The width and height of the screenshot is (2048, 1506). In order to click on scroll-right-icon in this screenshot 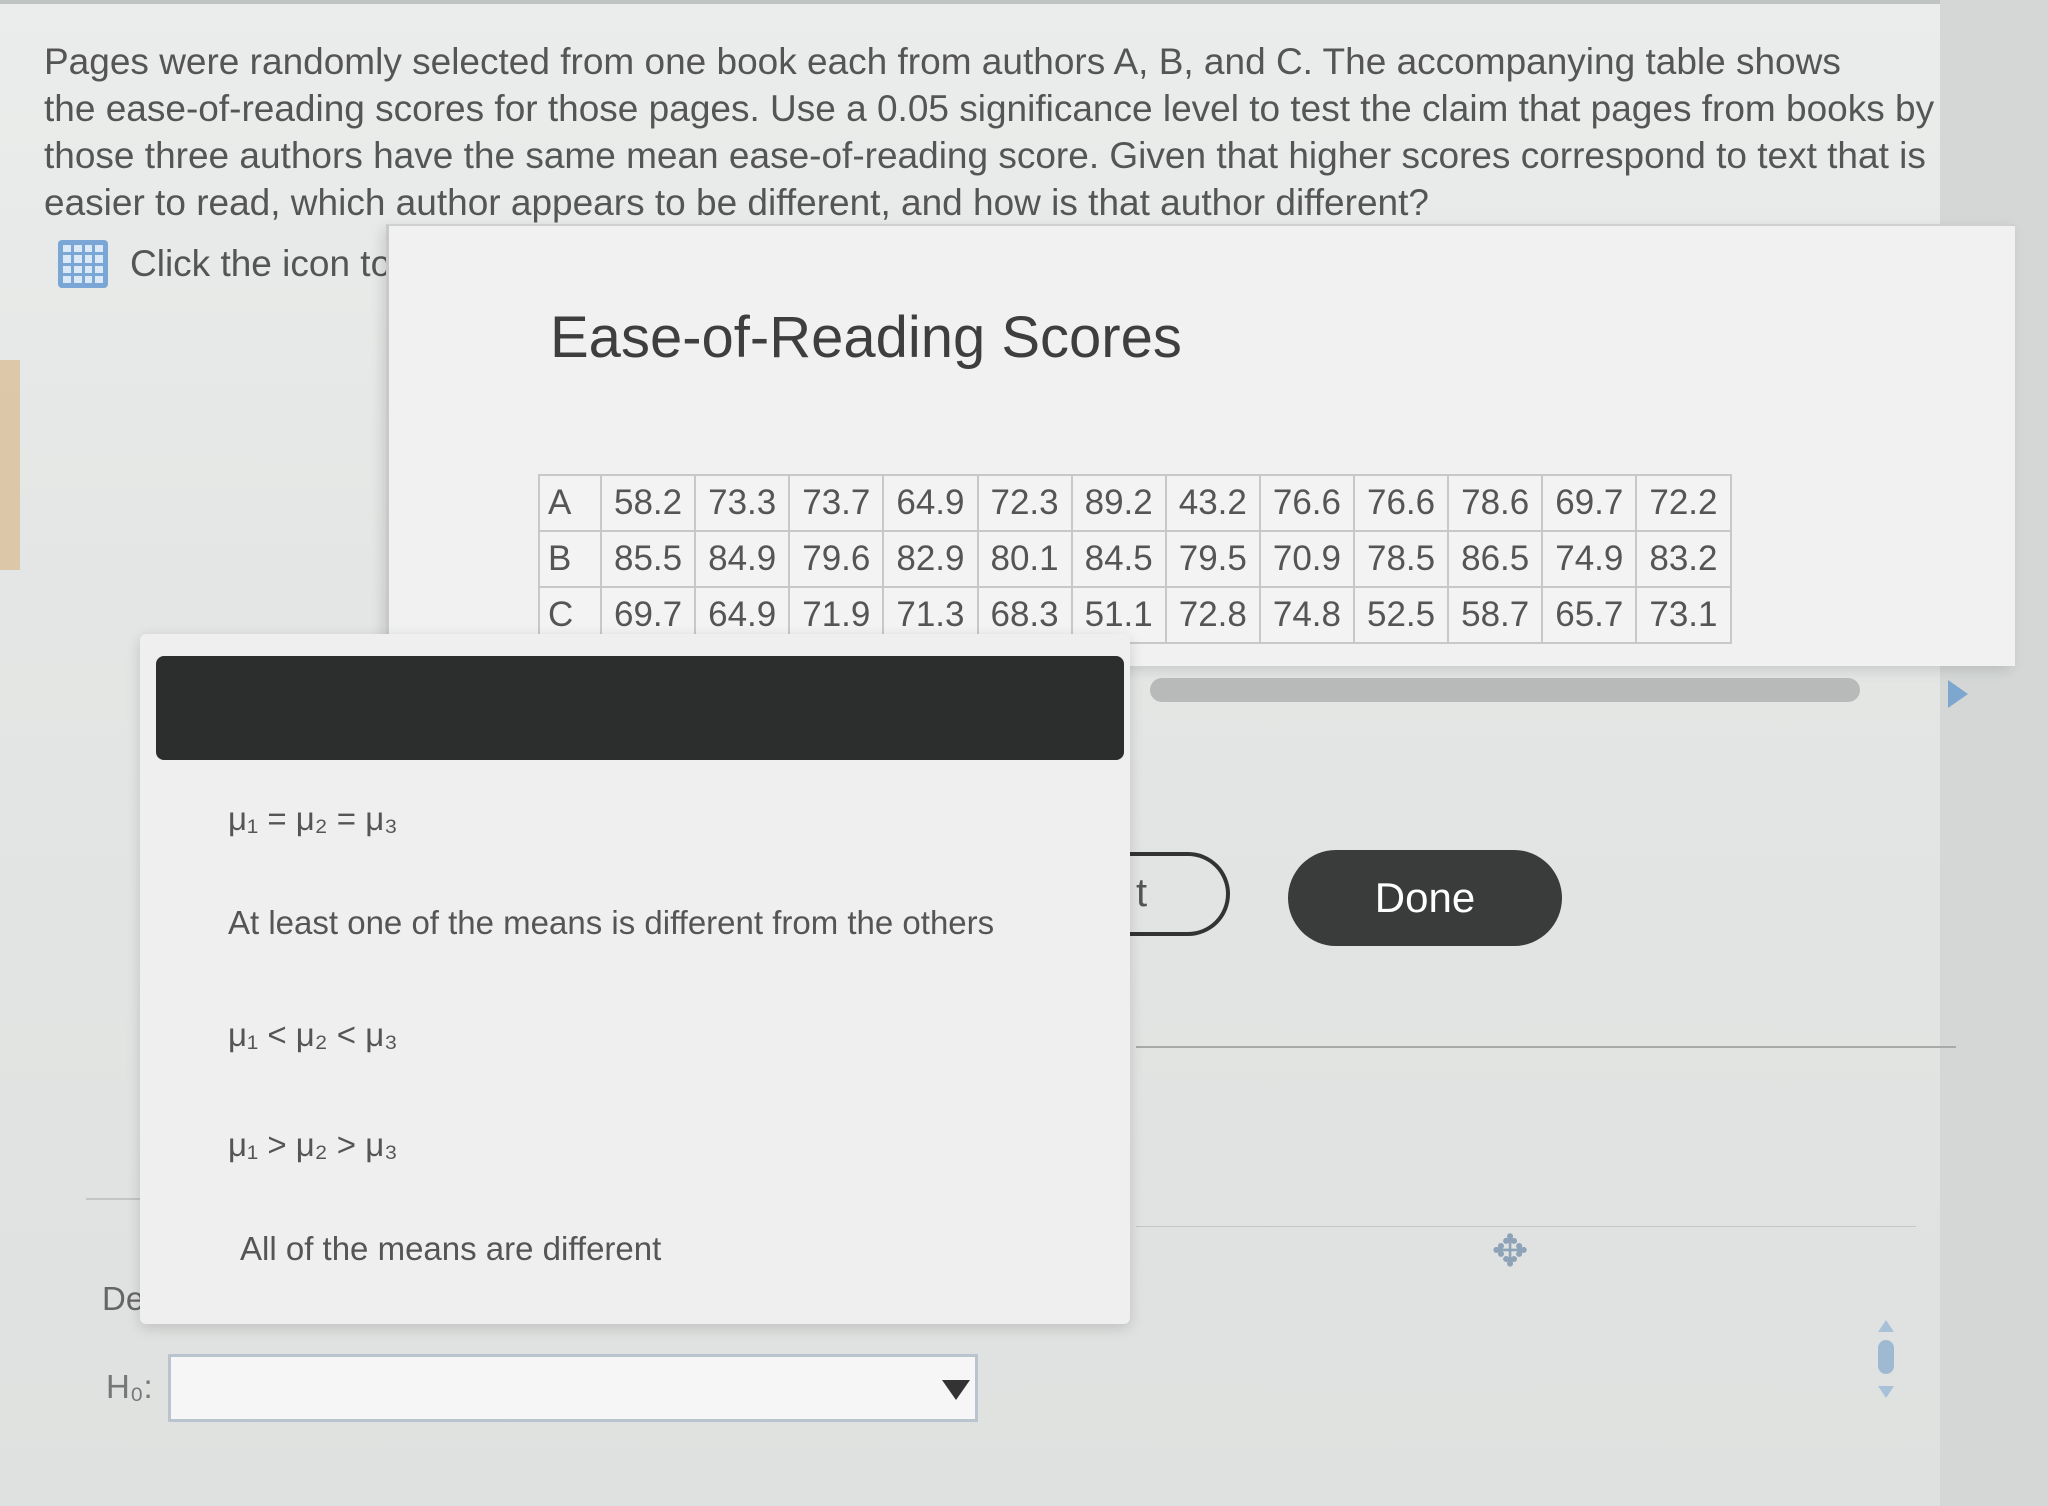, I will do `click(1958, 694)`.